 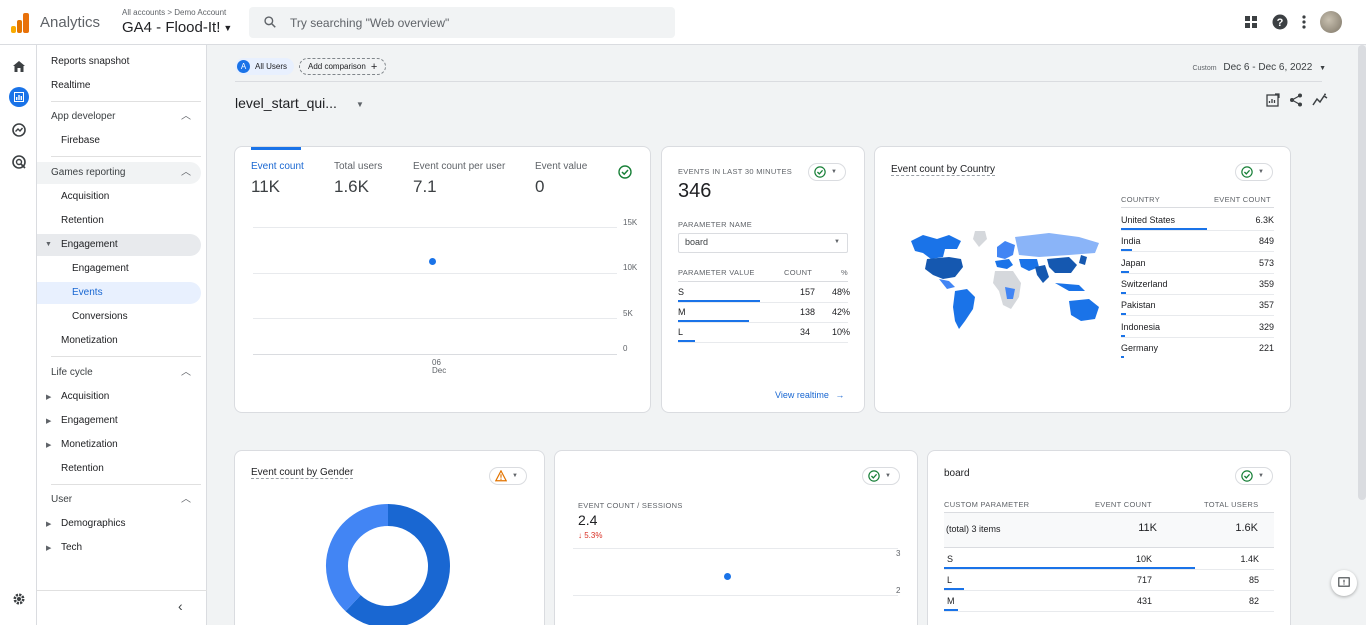 I want to click on board-row-users: 85, so click(x=1253, y=580).